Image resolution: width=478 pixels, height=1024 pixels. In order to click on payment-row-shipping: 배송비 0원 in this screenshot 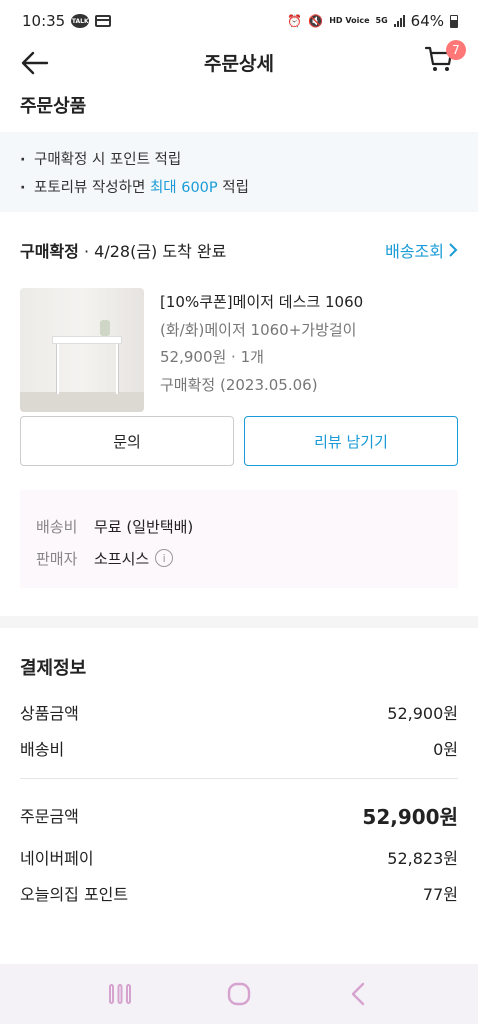, I will do `click(239, 748)`.